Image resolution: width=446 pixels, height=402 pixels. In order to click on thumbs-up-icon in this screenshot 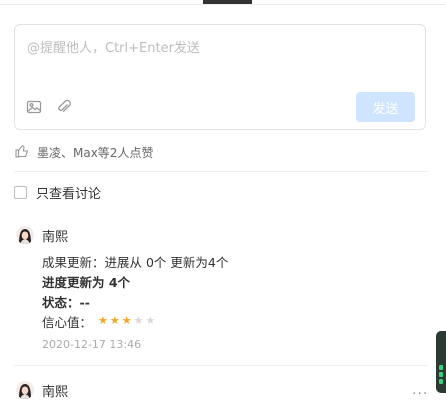, I will do `click(22, 152)`.